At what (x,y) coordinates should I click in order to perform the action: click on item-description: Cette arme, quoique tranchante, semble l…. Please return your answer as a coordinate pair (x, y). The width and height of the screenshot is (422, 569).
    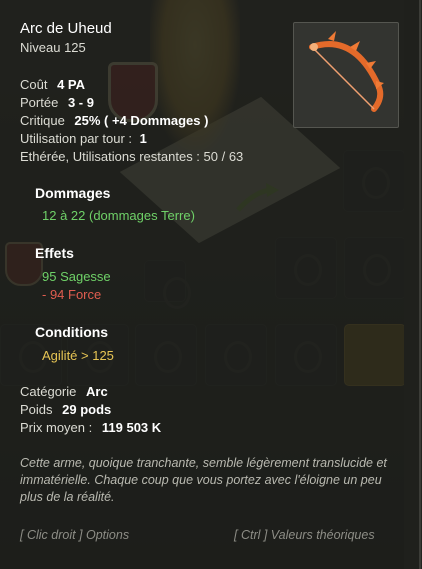
    Looking at the image, I should click on (203, 480).